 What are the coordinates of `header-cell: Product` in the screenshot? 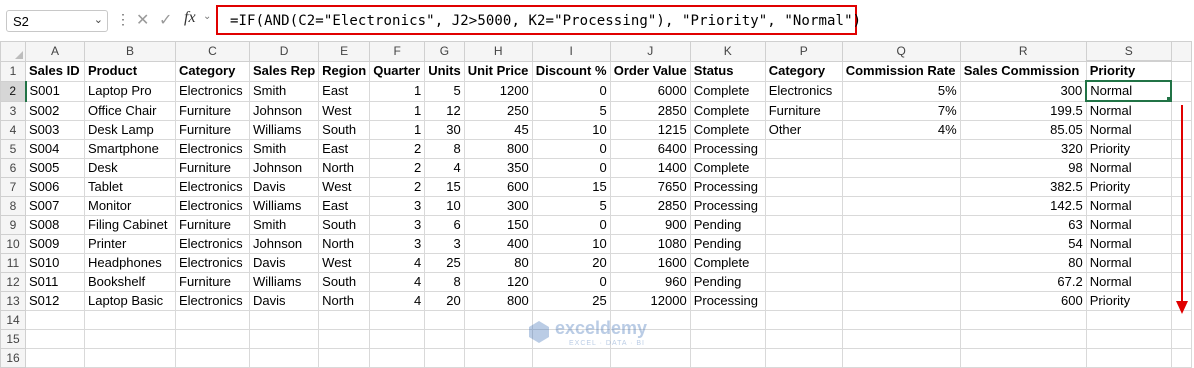 It's located at (130, 71).